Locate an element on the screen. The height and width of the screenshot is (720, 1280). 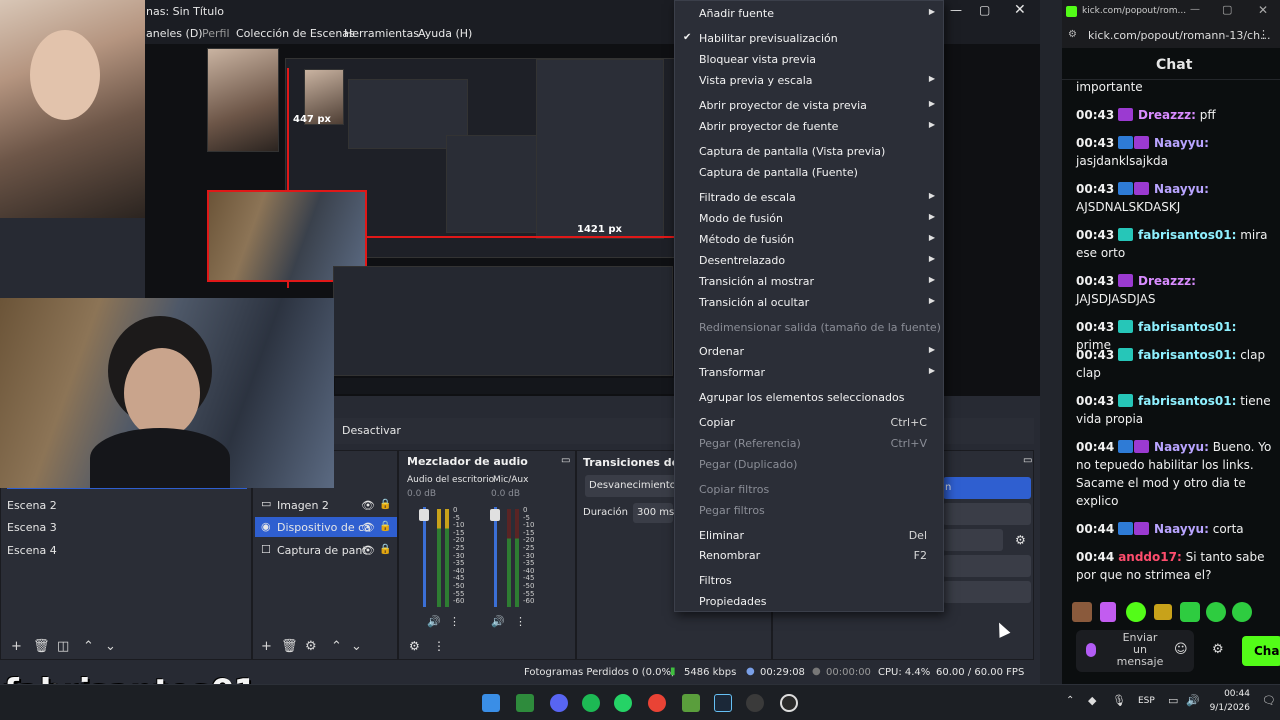
source-move-down-icon: ⌄ is located at coordinates (356, 646).